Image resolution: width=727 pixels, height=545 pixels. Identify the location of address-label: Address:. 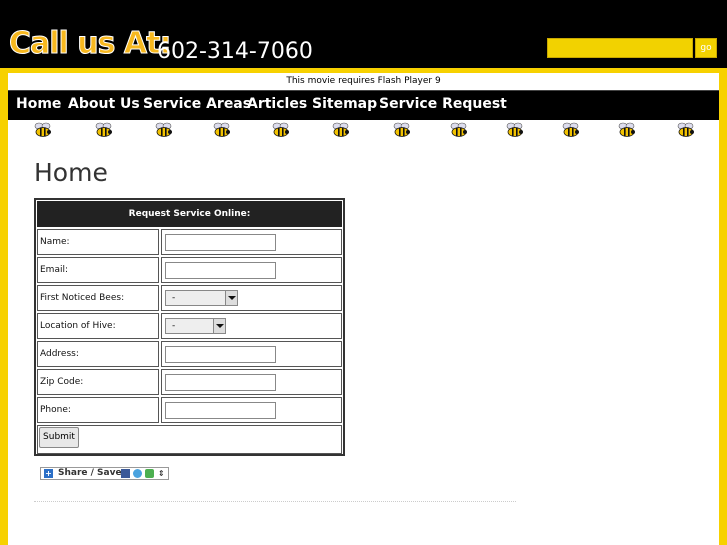
(59, 354).